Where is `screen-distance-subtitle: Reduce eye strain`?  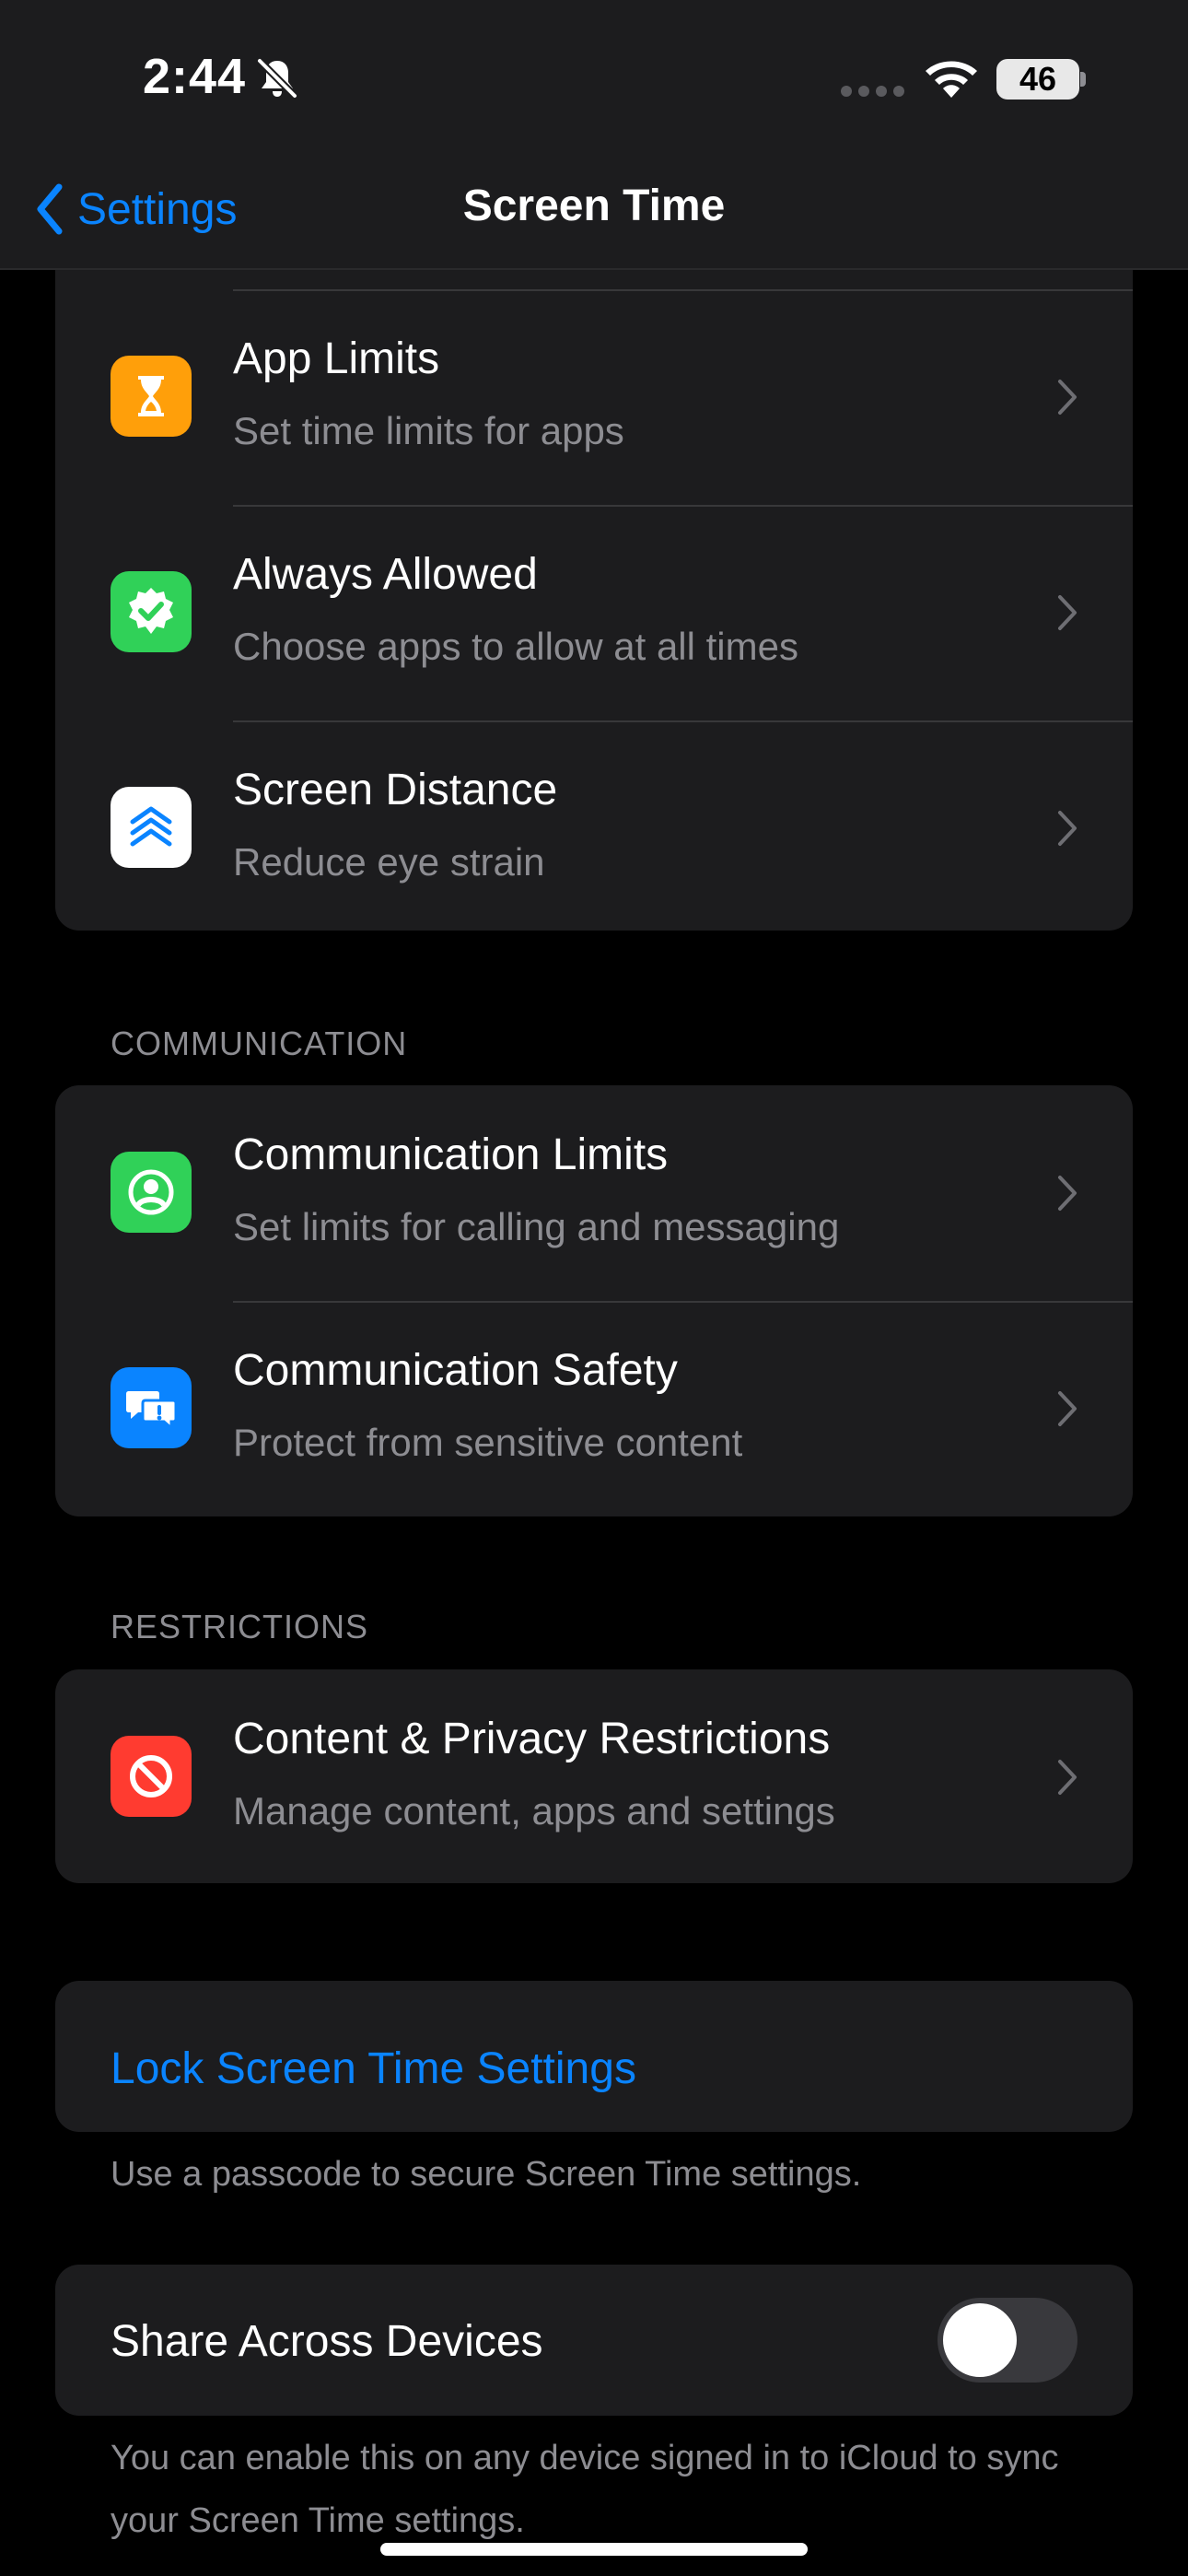 screen-distance-subtitle: Reduce eye strain is located at coordinates (389, 862).